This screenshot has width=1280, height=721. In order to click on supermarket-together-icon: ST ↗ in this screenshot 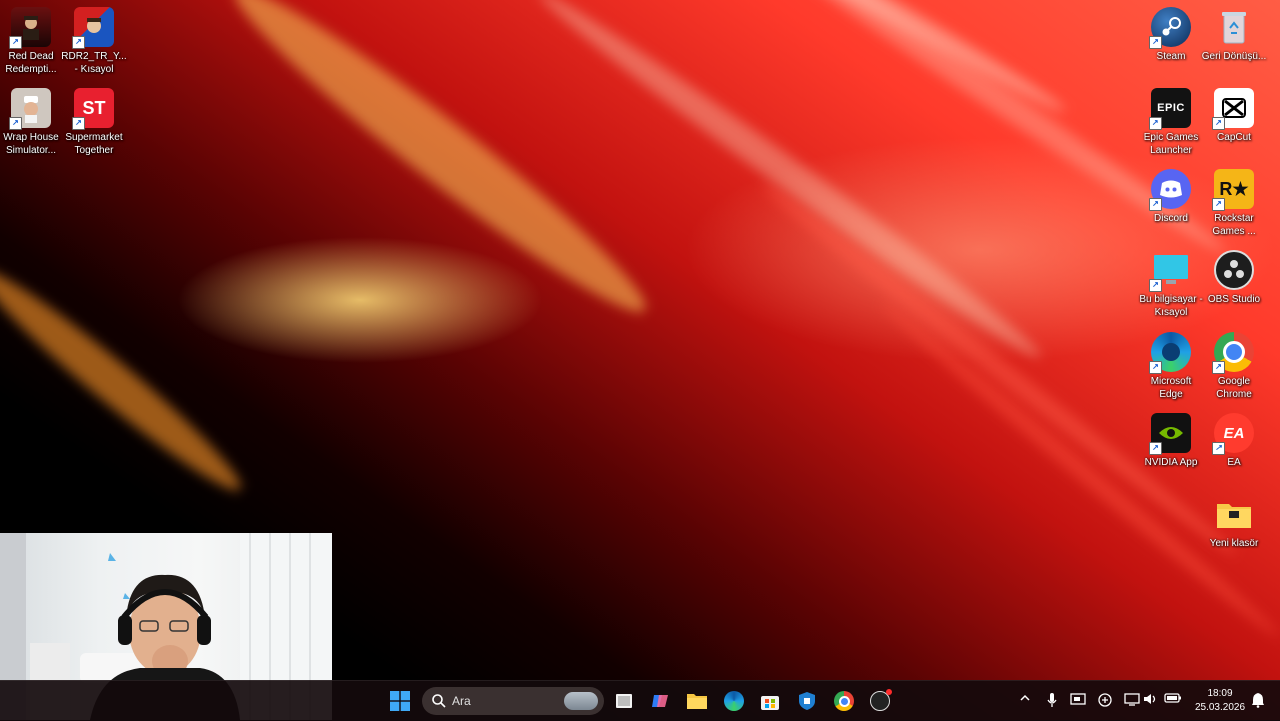, I will do `click(93, 109)`.